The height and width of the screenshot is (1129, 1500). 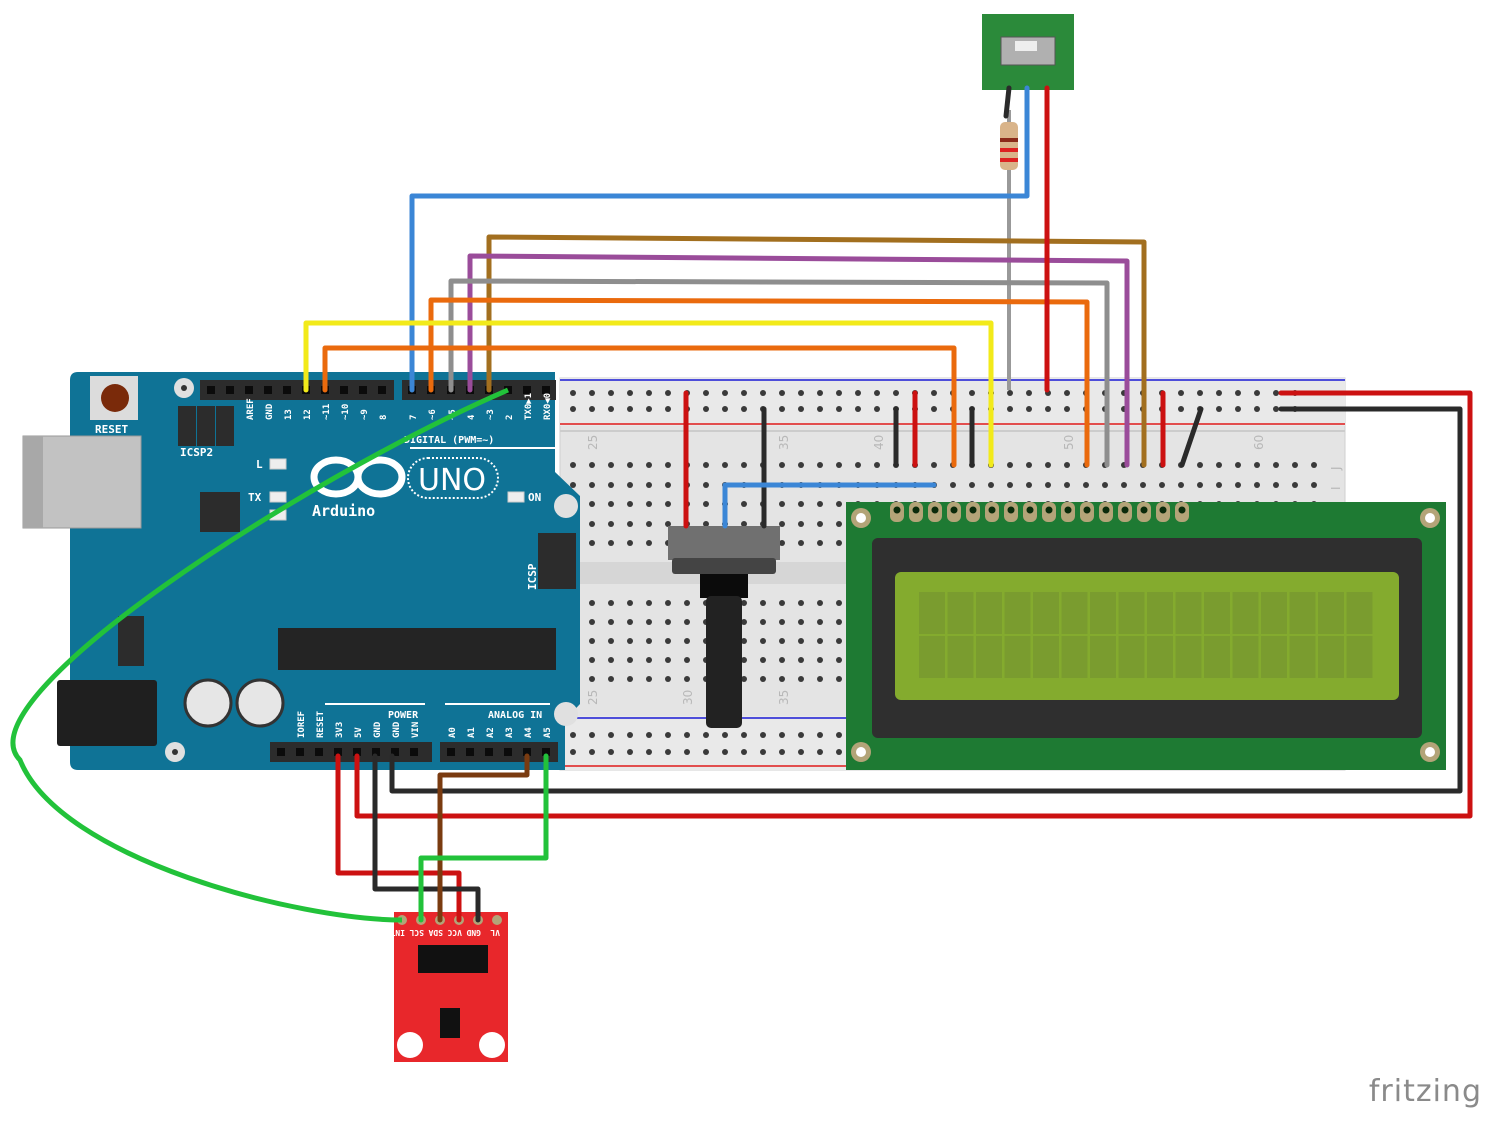 I want to click on bb-col-25b: 25, so click(x=593, y=697).